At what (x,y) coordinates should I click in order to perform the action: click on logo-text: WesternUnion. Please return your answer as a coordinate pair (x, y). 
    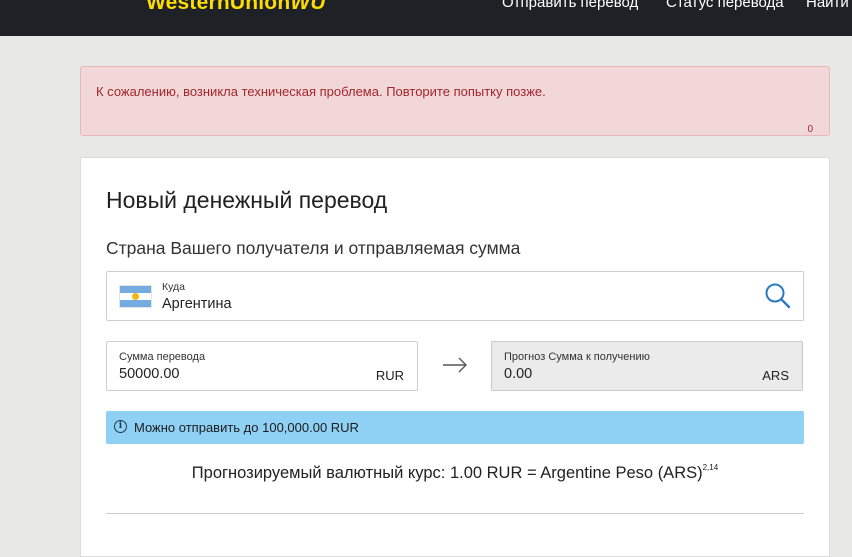
    Looking at the image, I should click on (218, 7).